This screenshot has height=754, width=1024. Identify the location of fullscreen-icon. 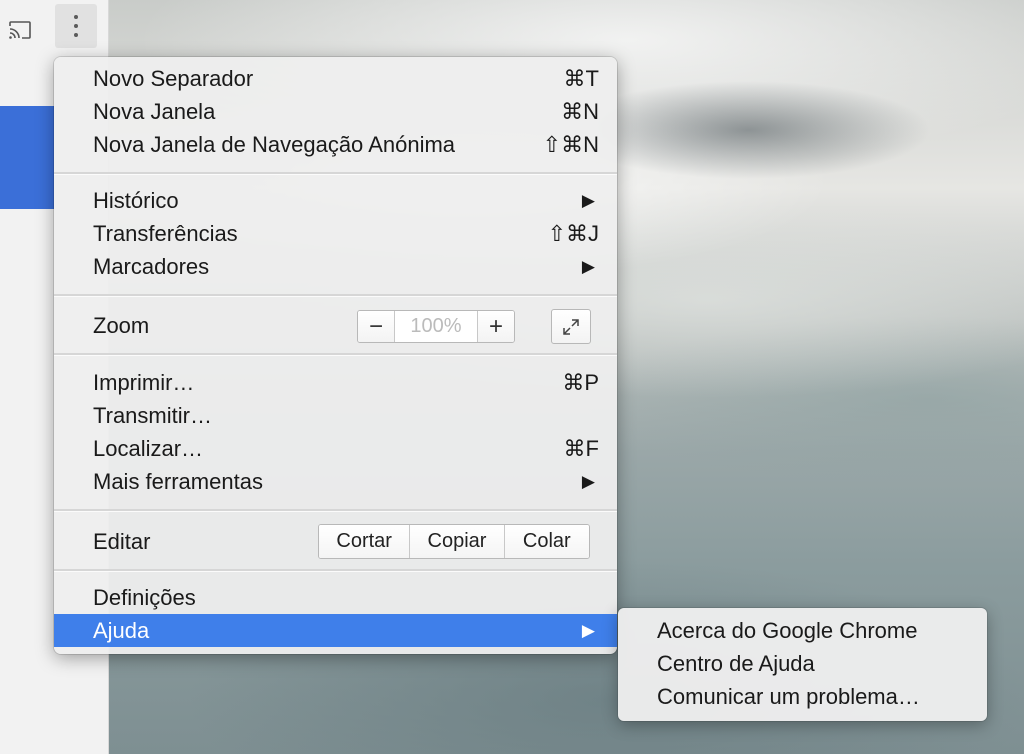
(571, 326).